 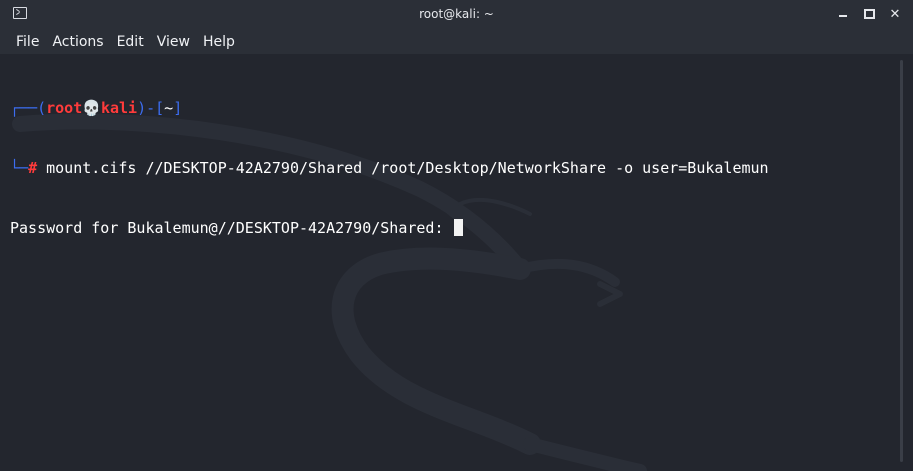 I want to click on prompt-close: ], so click(x=178, y=108).